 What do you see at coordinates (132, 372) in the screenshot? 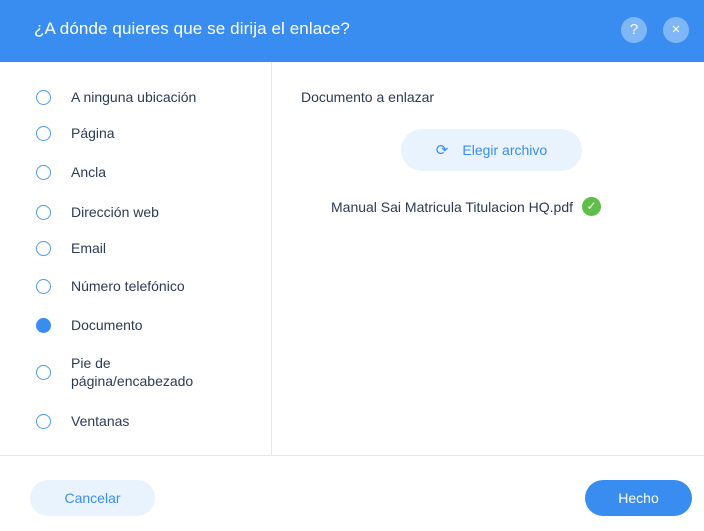
I see `option-label: Pie de página/encabezado` at bounding box center [132, 372].